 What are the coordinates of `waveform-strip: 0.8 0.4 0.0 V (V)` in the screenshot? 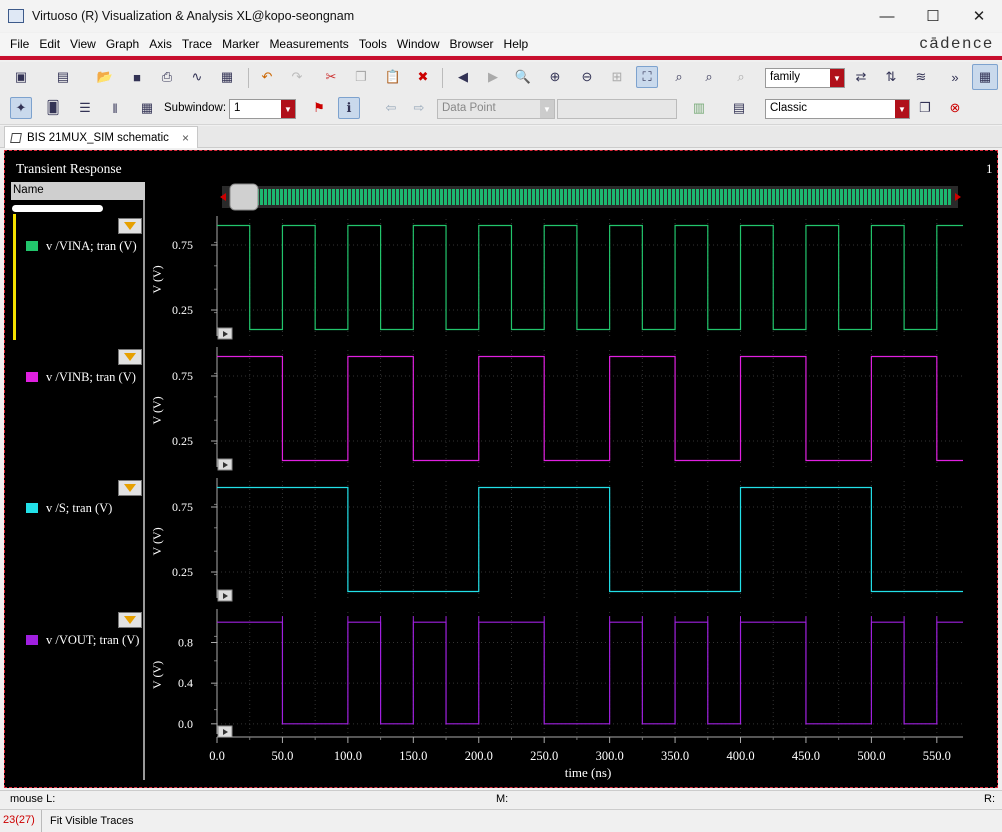 It's located at (556, 673).